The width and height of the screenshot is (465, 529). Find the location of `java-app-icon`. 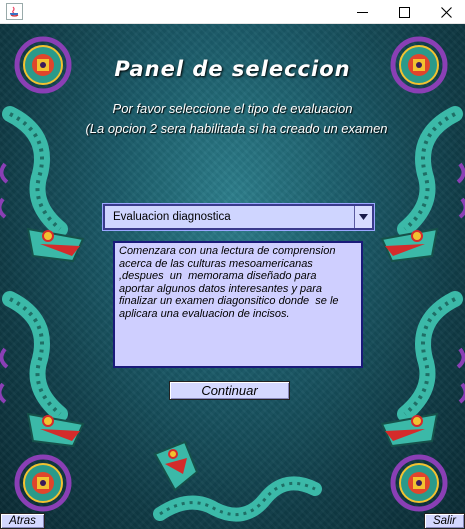

java-app-icon is located at coordinates (14, 11).